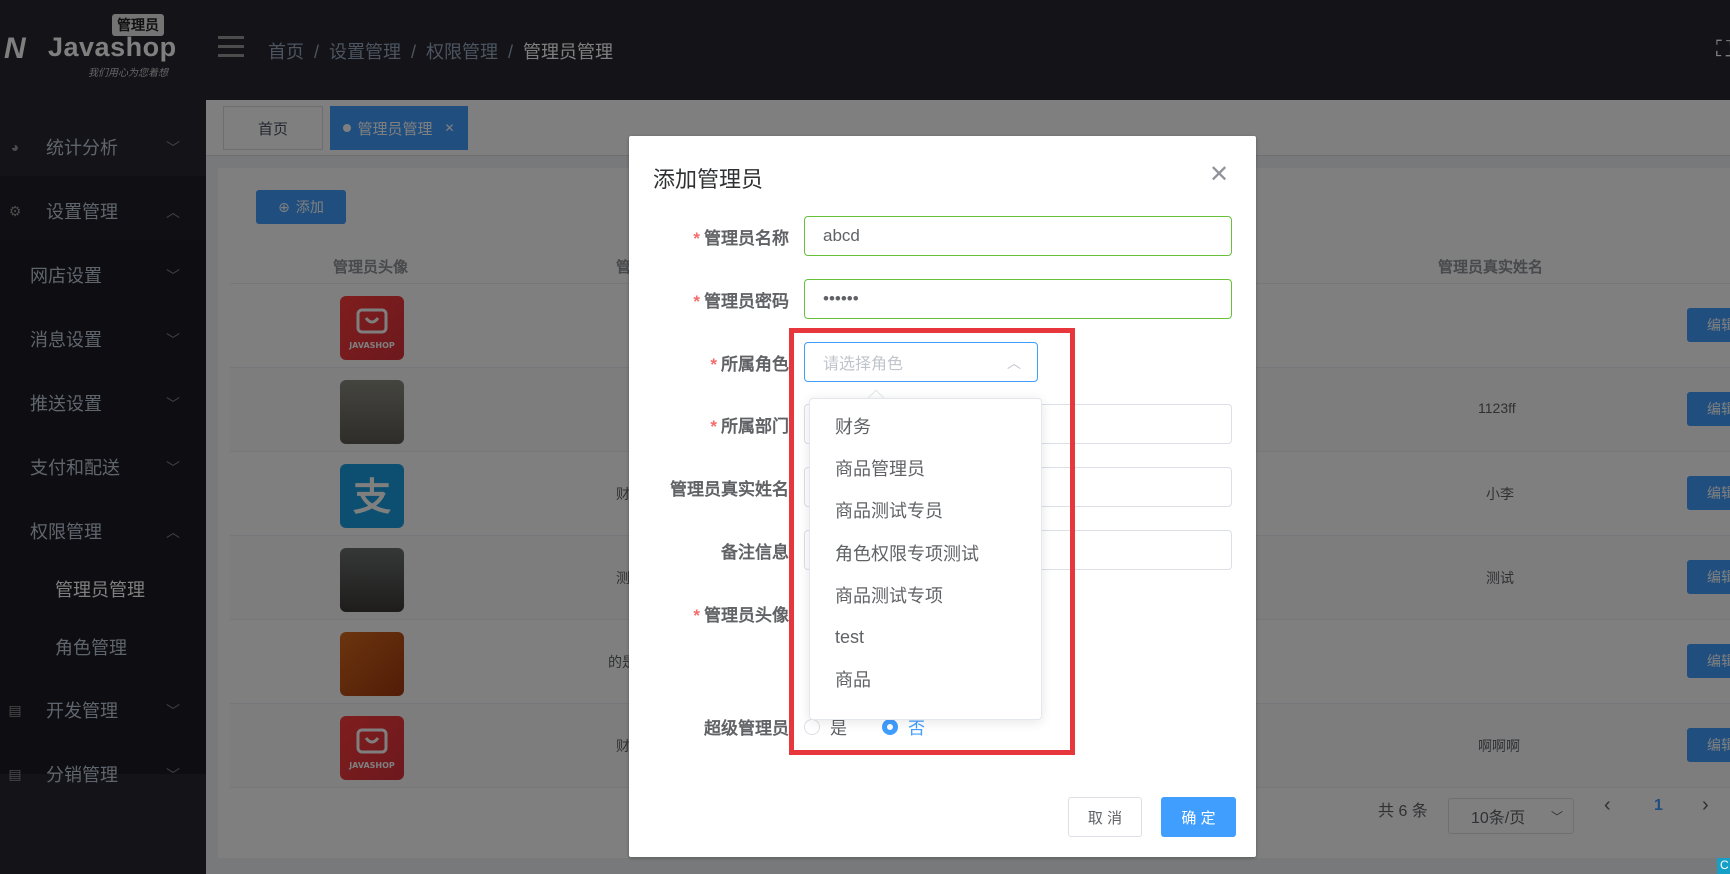  Describe the element at coordinates (741, 238) in the screenshot. I see `name-label: * 管理员名称` at that location.